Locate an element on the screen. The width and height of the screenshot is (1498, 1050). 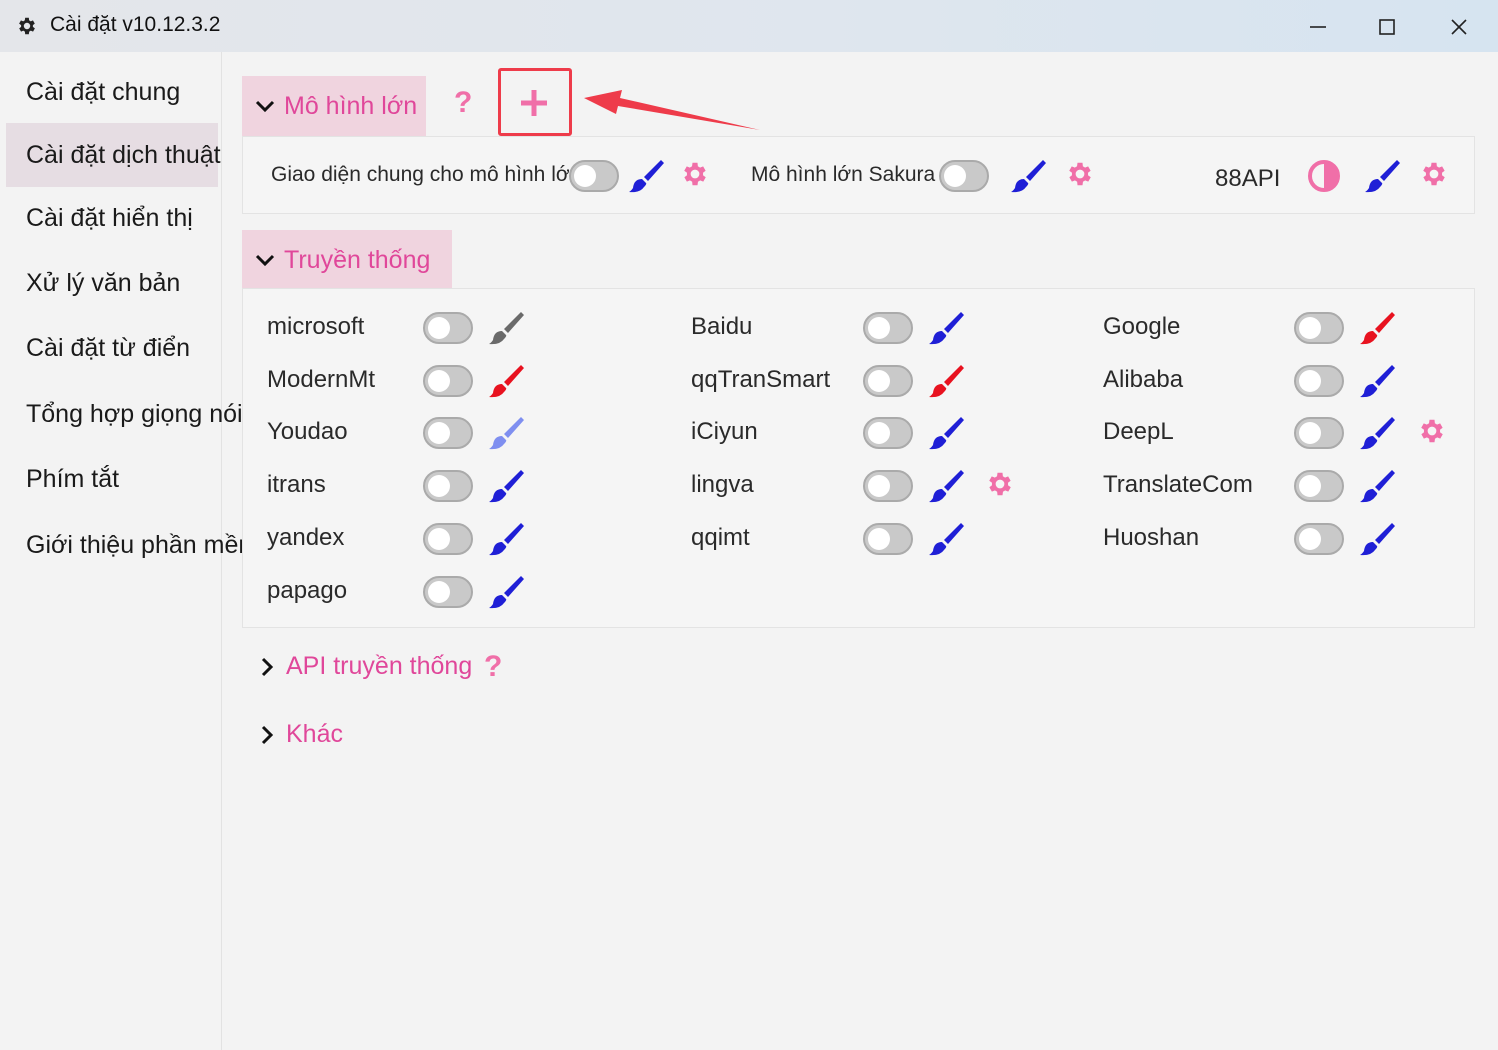
engine-toggle-microsoft is located at coordinates (448, 328).